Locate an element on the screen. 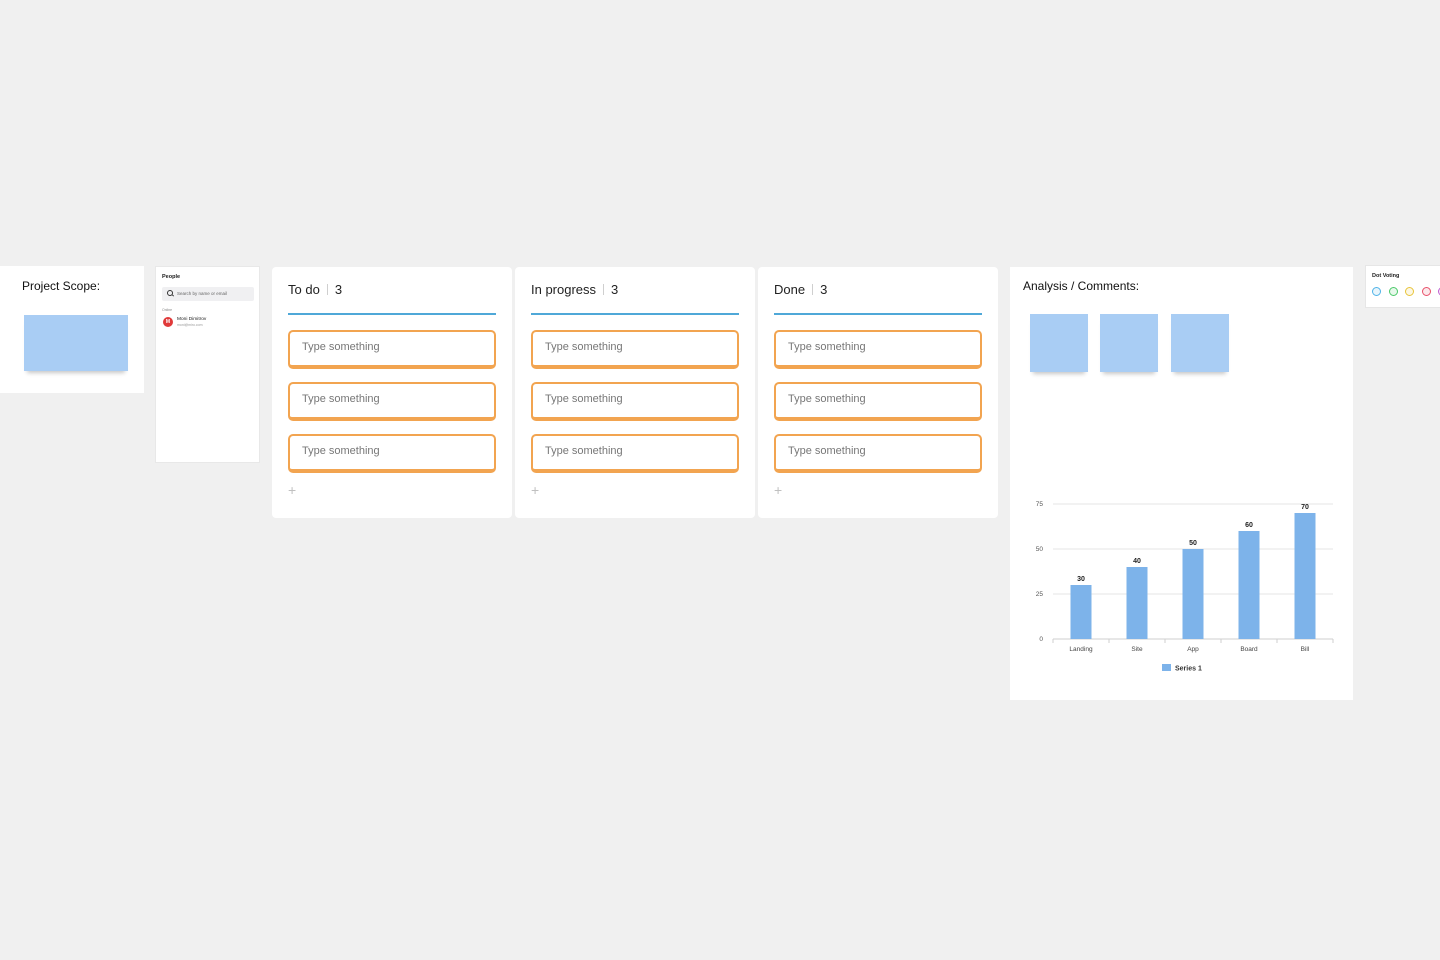  y-tick-label: 50 is located at coordinates (1040, 549).